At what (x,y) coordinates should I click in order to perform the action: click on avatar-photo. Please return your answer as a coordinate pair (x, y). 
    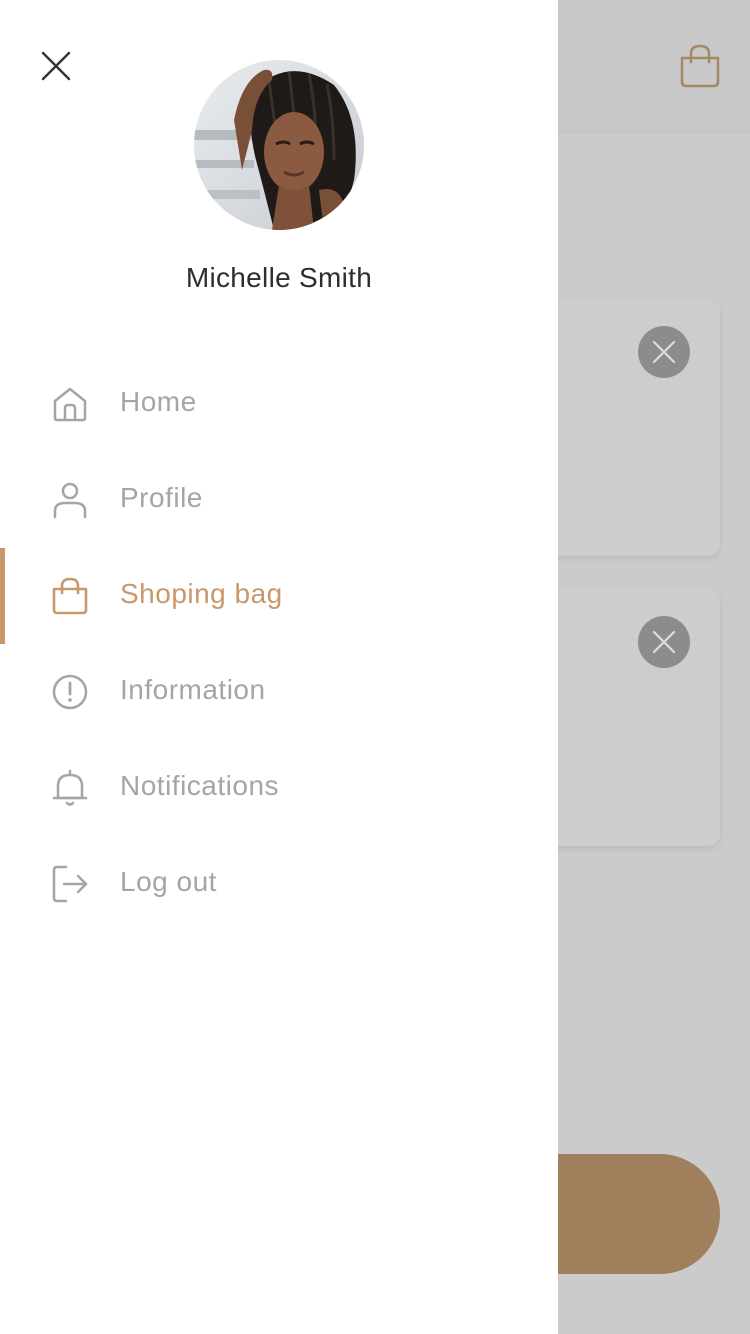
    Looking at the image, I should click on (279, 145).